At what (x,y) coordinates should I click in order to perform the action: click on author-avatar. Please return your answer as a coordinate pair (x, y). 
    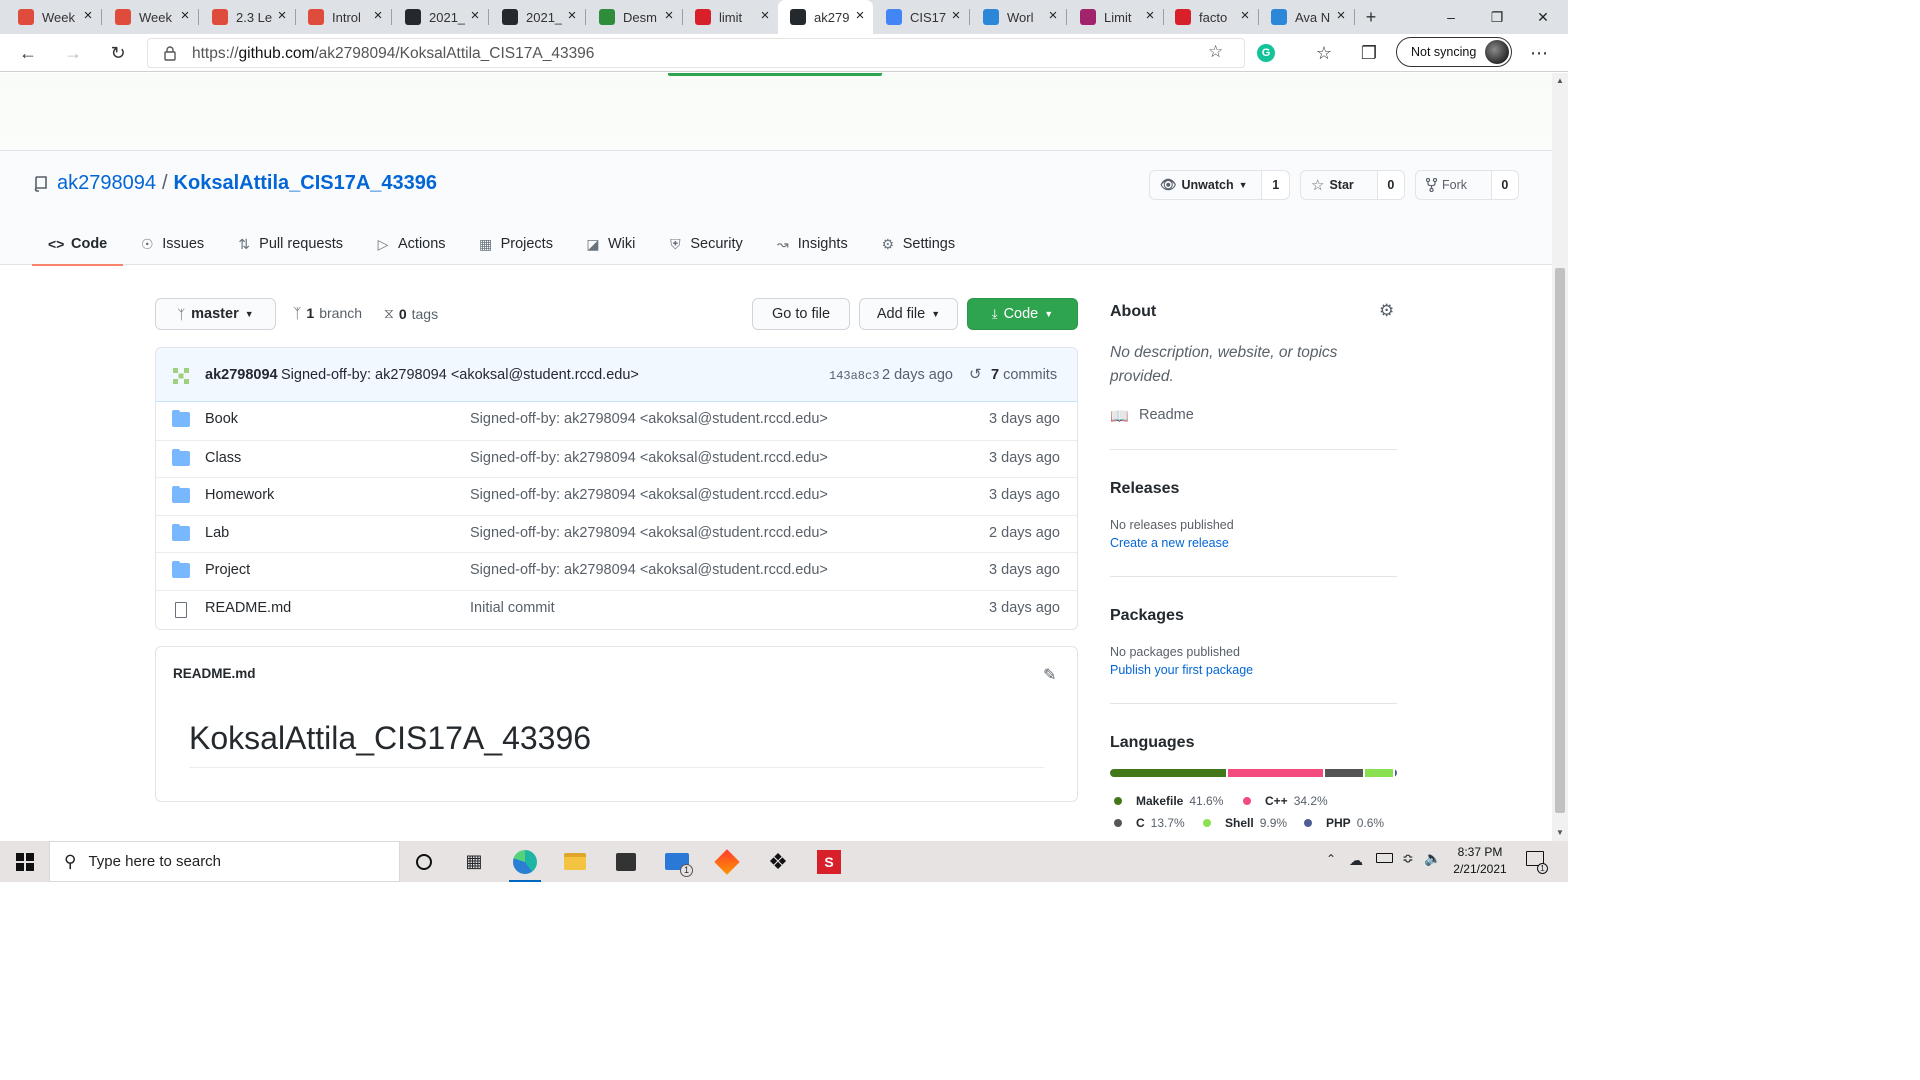
    Looking at the image, I should click on (181, 376).